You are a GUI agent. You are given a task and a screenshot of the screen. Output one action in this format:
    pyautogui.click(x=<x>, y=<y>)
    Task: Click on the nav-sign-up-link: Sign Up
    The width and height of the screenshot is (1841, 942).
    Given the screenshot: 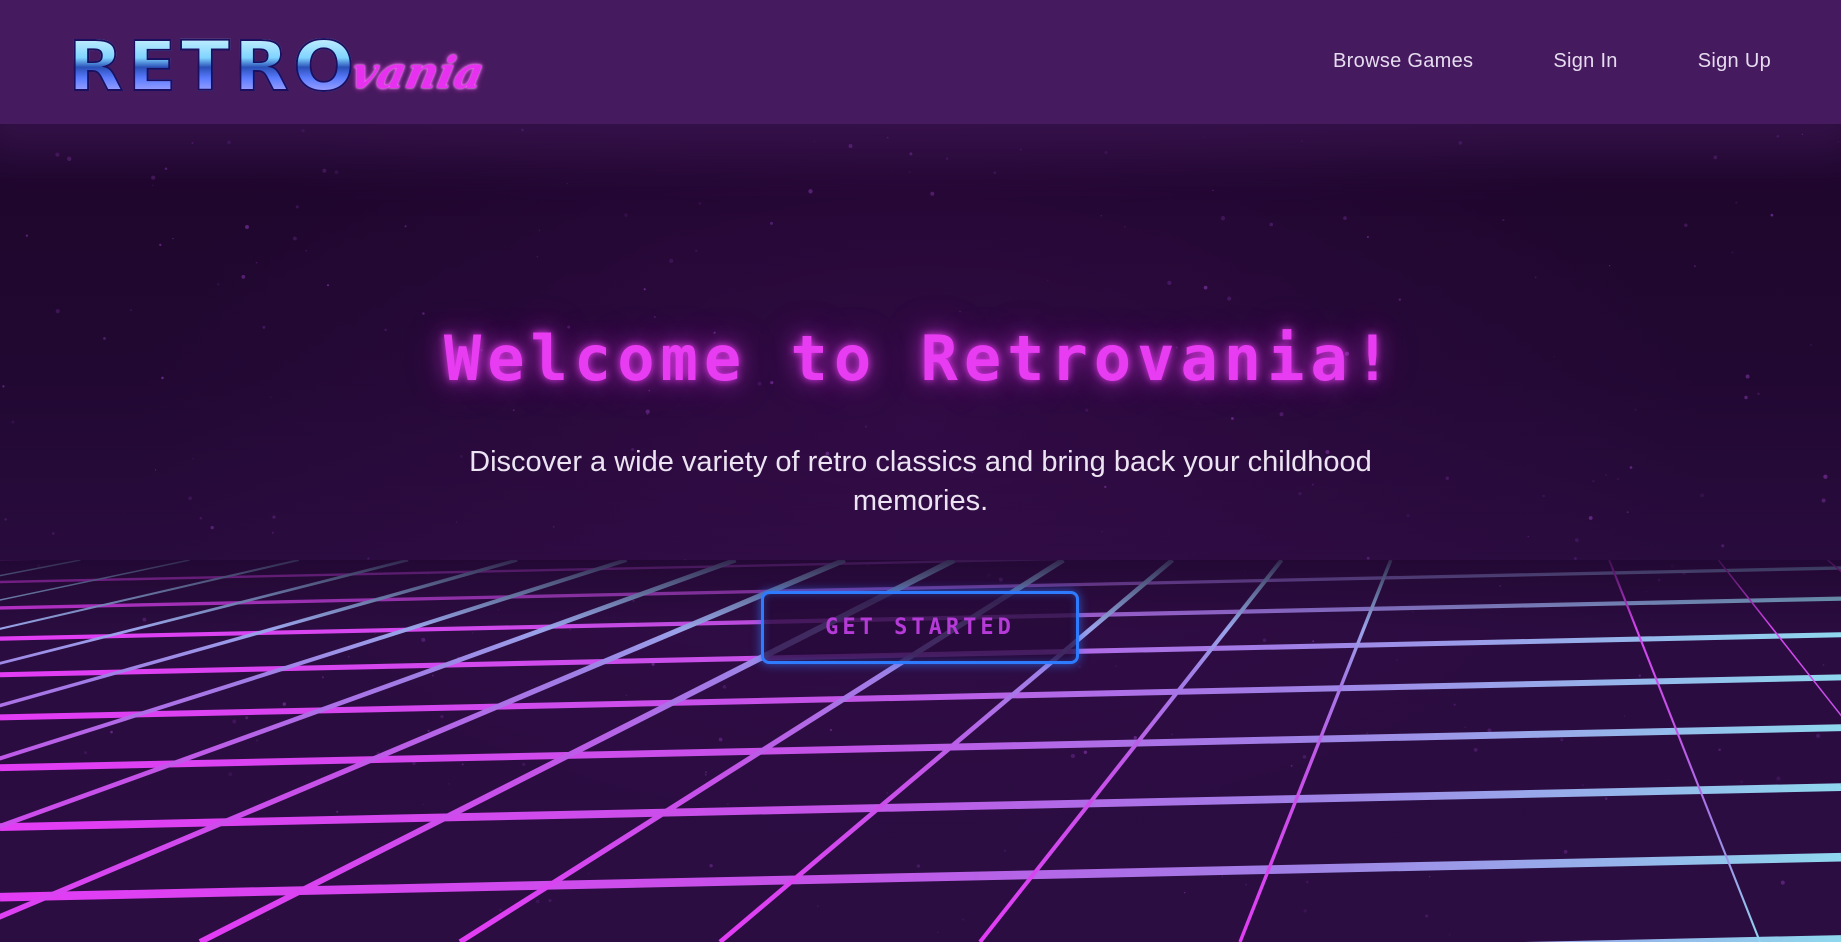 What is the action you would take?
    pyautogui.click(x=1734, y=61)
    